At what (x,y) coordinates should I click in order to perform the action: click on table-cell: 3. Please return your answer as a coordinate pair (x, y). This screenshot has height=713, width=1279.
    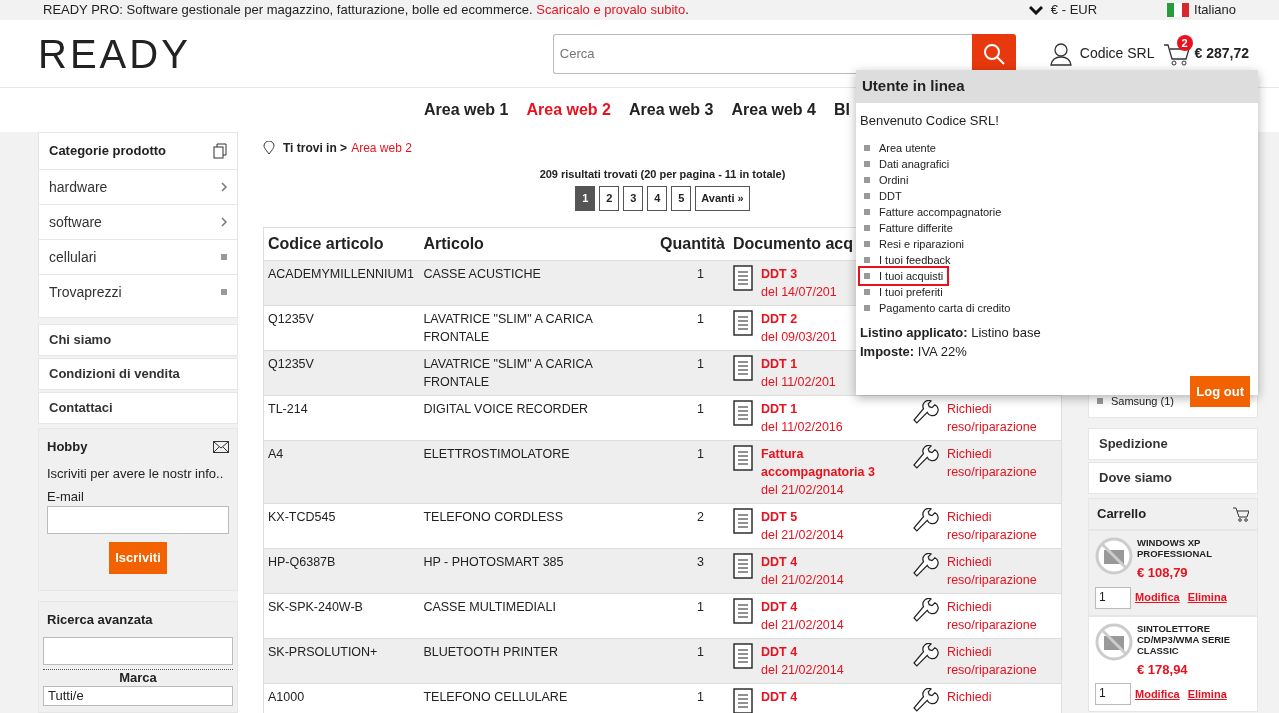
    Looking at the image, I should click on (692, 571).